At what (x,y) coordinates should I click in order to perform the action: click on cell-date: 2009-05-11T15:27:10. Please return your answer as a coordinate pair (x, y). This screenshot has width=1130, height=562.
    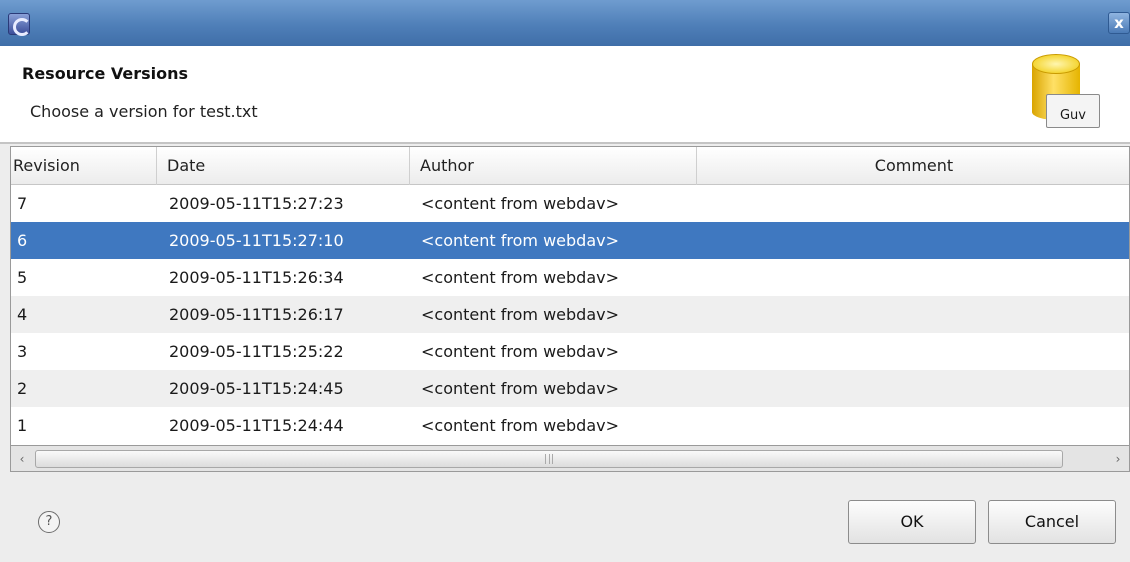
    Looking at the image, I should click on (256, 240).